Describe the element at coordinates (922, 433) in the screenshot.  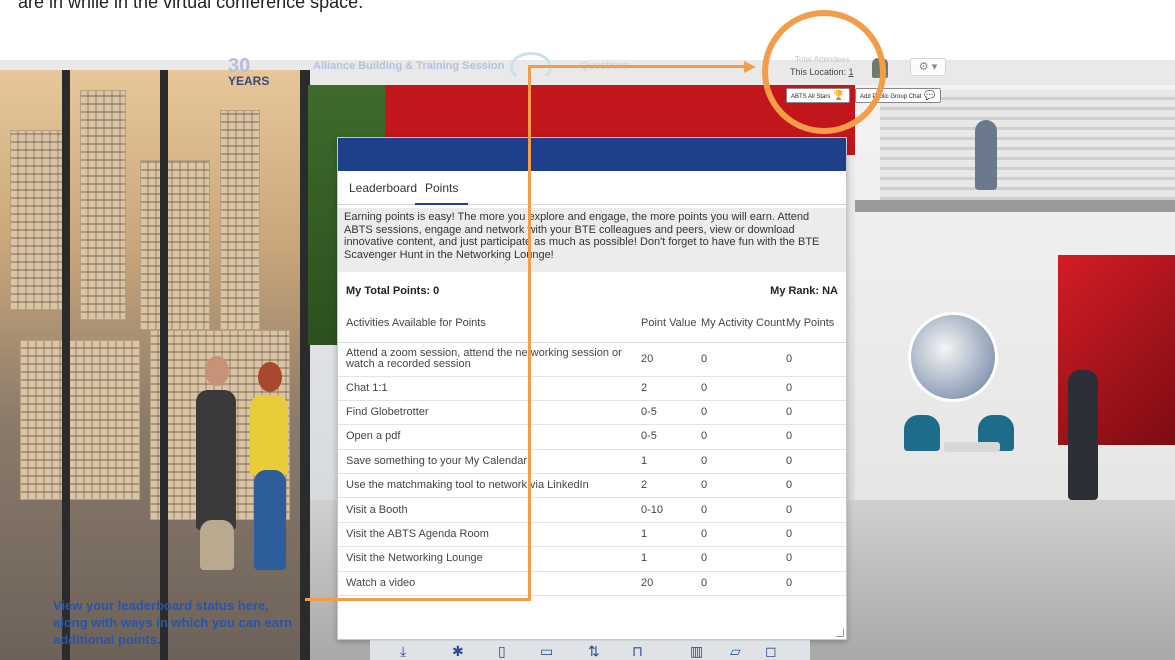
I see `lounge-chair` at that location.